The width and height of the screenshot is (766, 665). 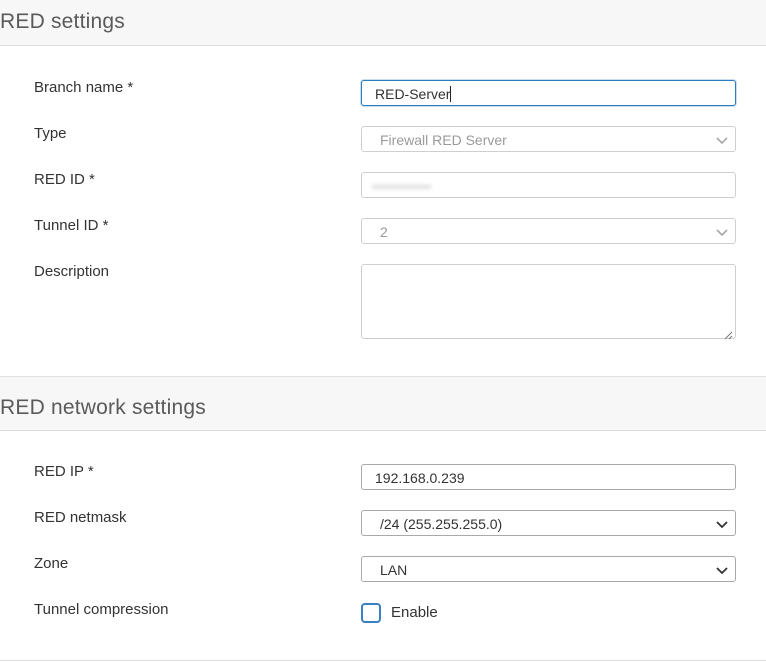 I want to click on tunnel-compression-checkbox, so click(x=371, y=613).